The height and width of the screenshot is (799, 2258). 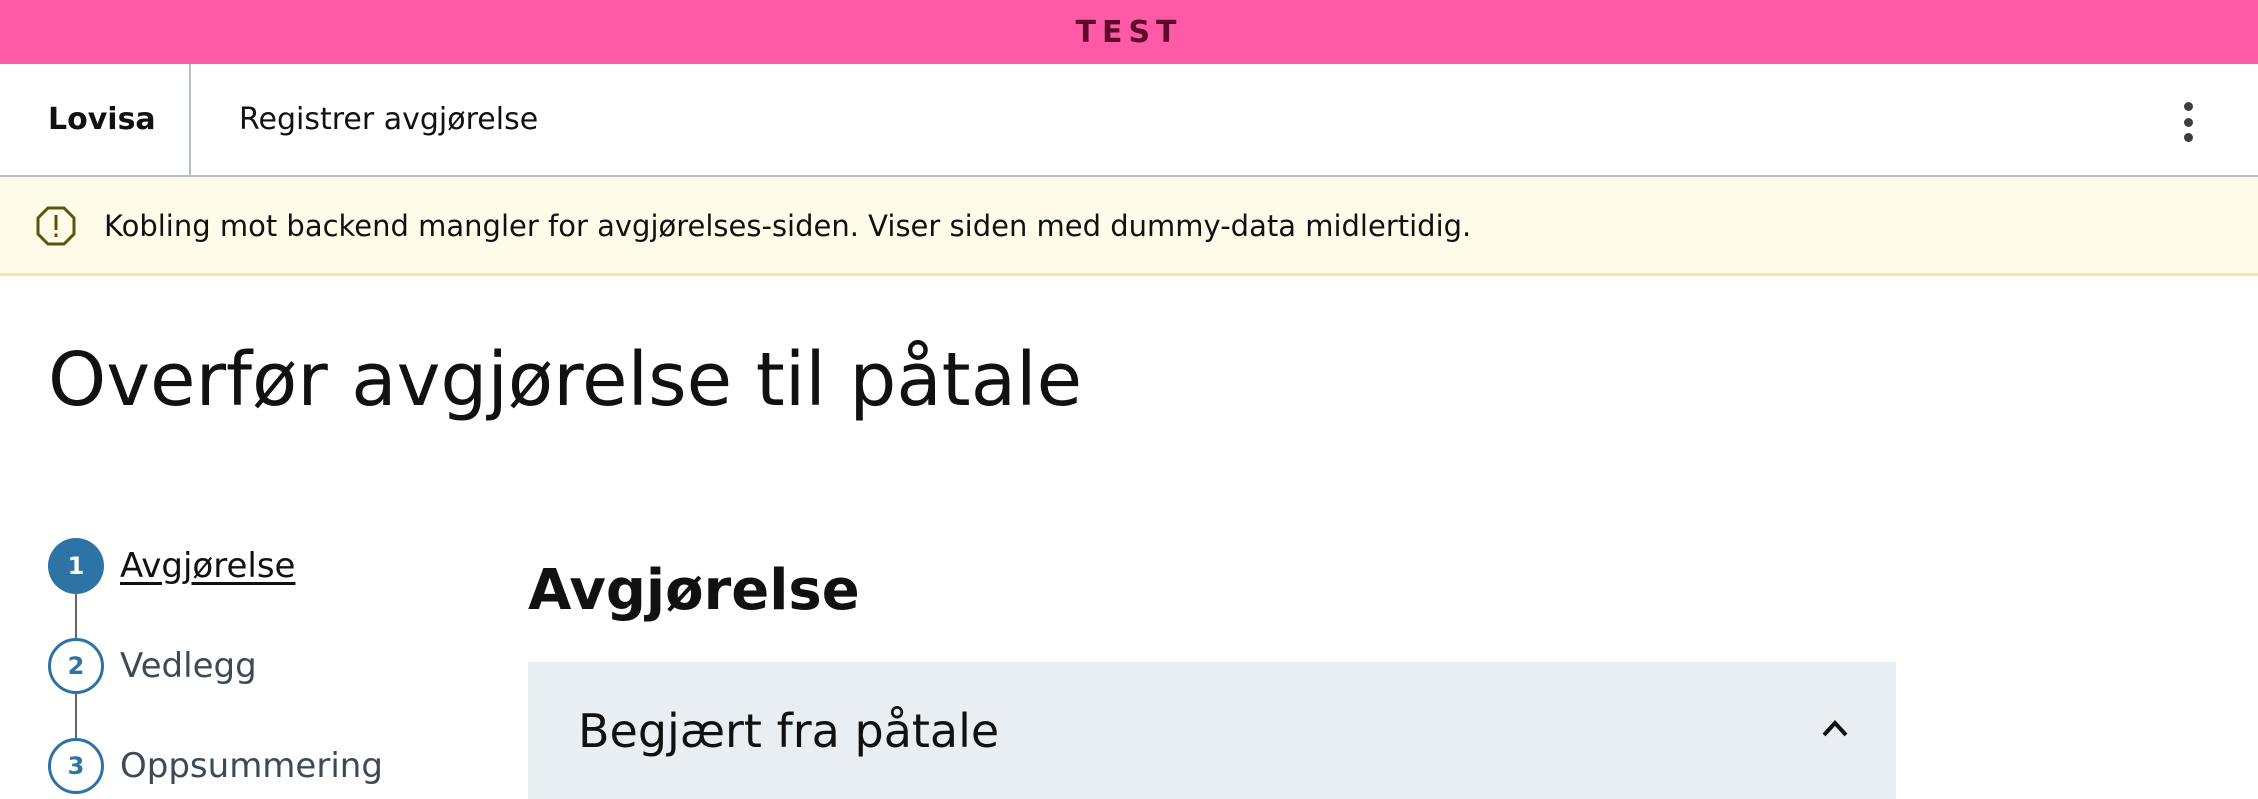 What do you see at coordinates (56, 225) in the screenshot?
I see `warning-octagon-icon` at bounding box center [56, 225].